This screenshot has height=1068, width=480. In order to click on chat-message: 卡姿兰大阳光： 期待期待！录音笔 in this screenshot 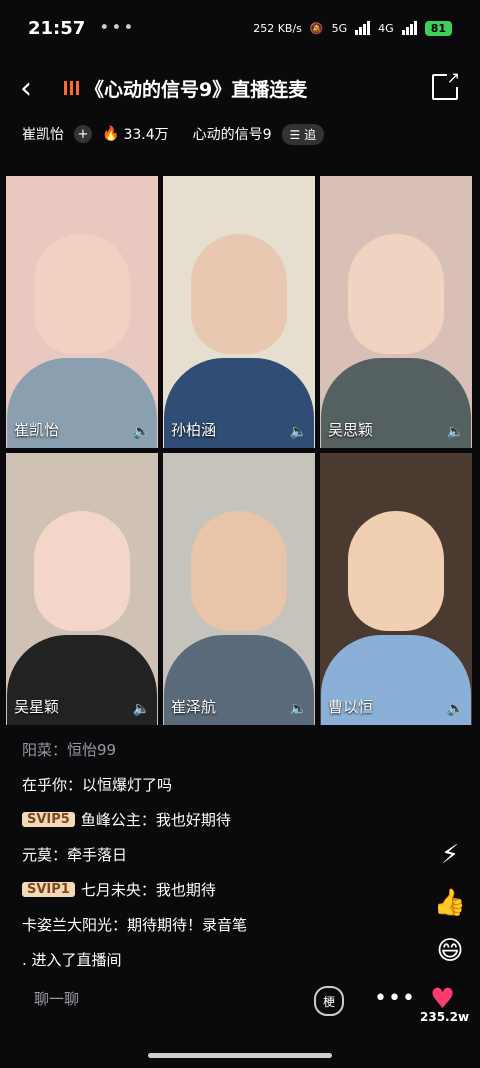, I will do `click(216, 924)`.